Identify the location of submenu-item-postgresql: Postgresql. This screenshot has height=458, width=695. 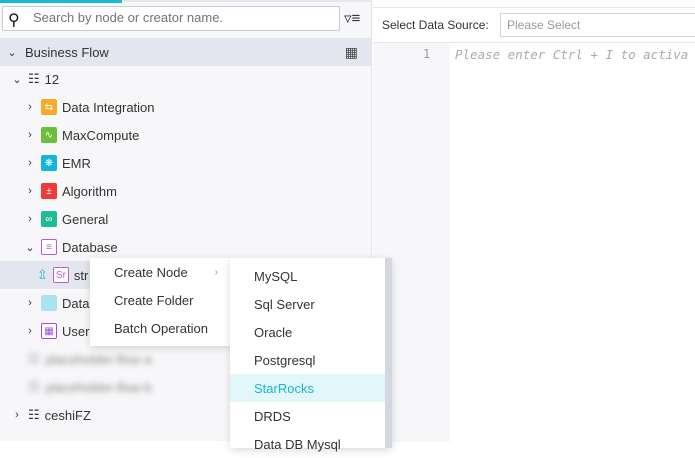
(307, 360).